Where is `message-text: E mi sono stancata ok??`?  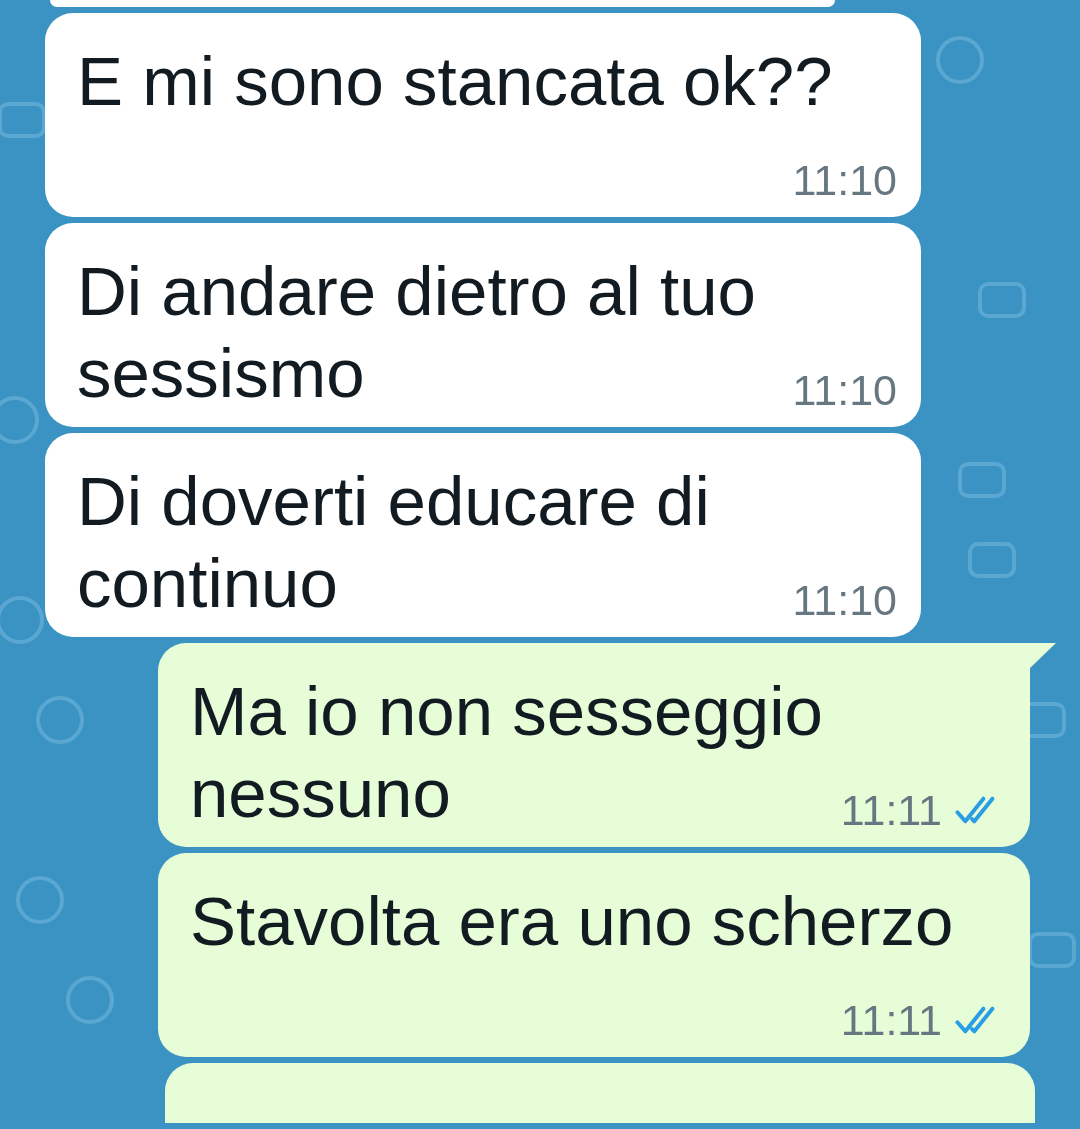 message-text: E mi sono stancata ok?? is located at coordinates (455, 81).